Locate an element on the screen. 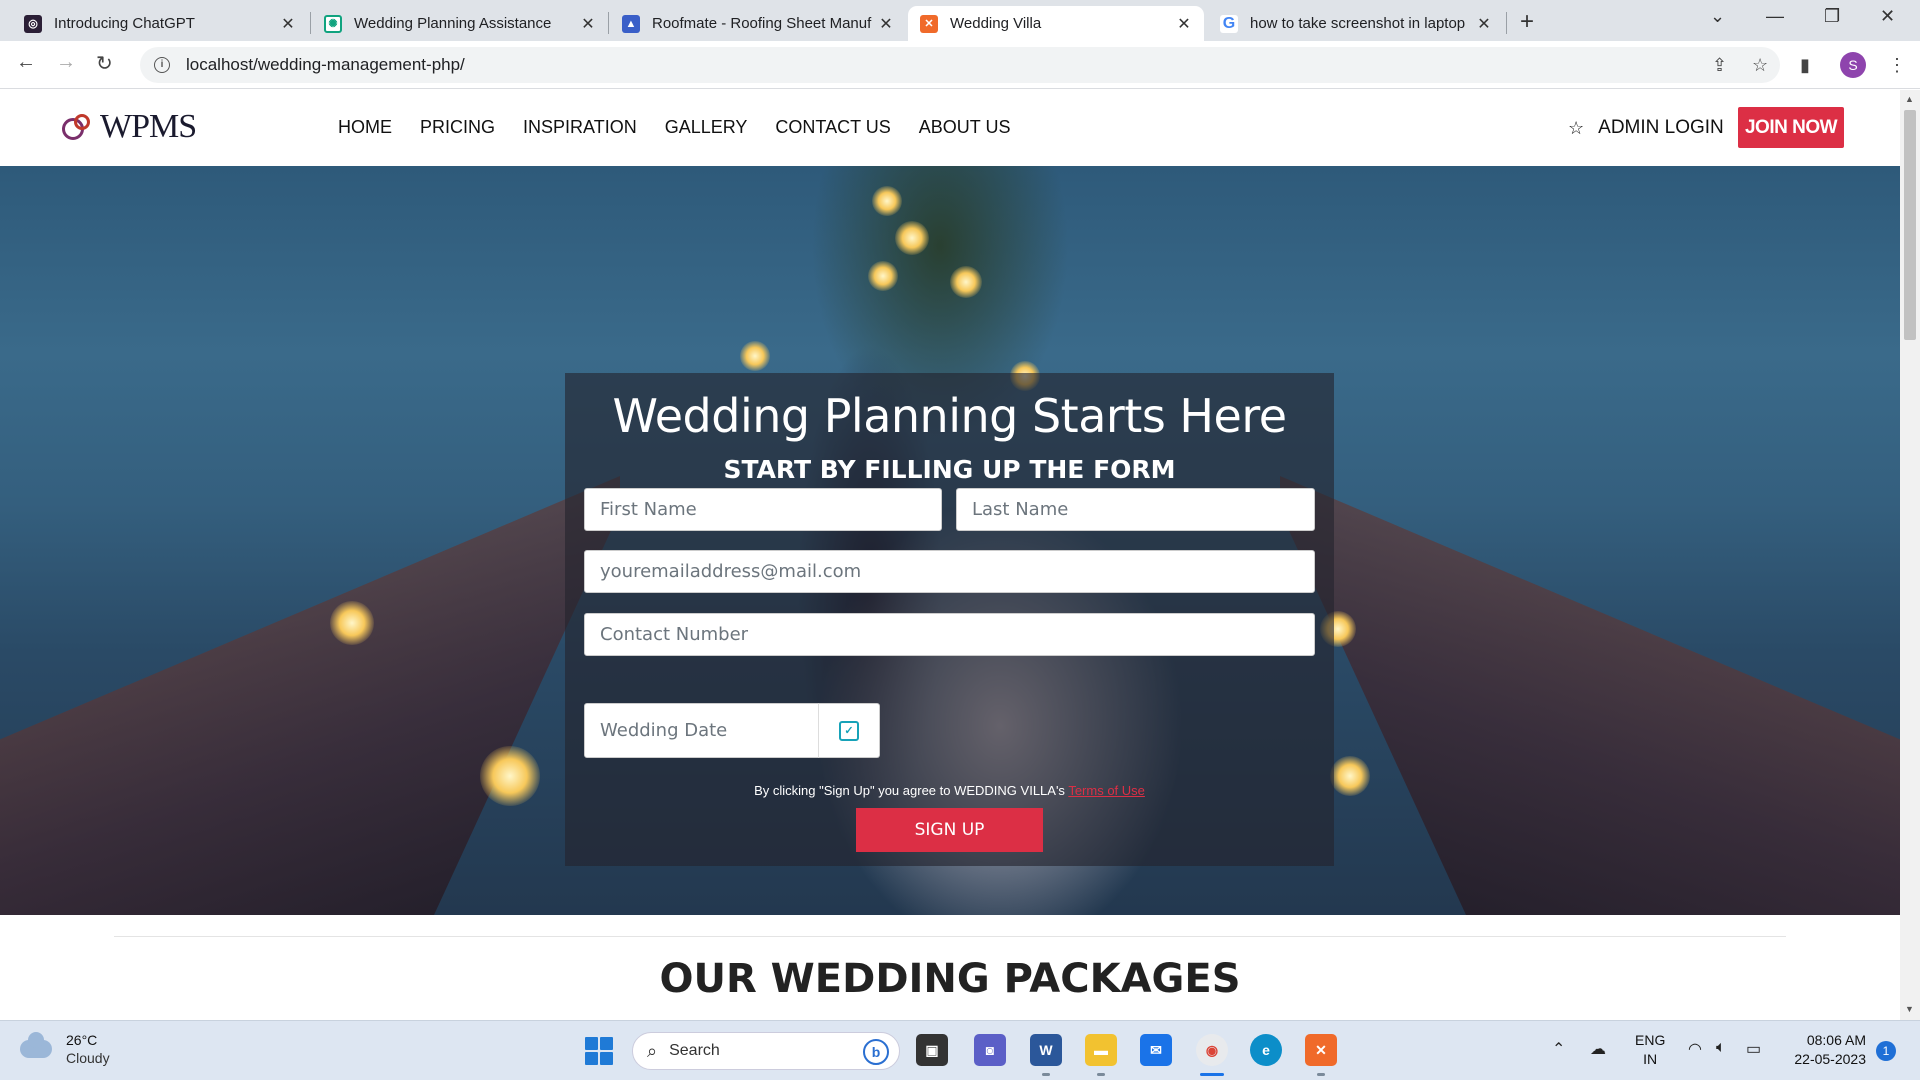  url-text: localhost/wedding-management-php/ is located at coordinates (325, 64).